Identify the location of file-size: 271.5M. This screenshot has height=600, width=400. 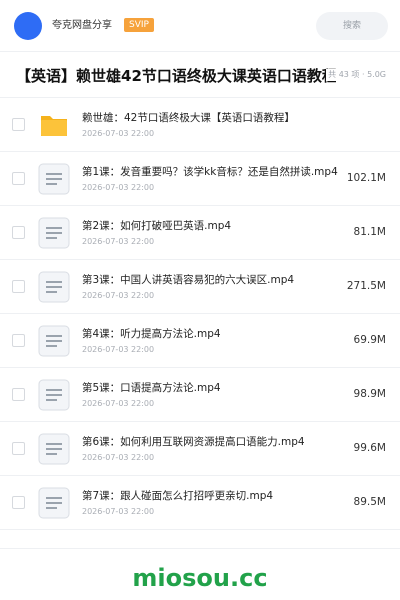
(366, 286).